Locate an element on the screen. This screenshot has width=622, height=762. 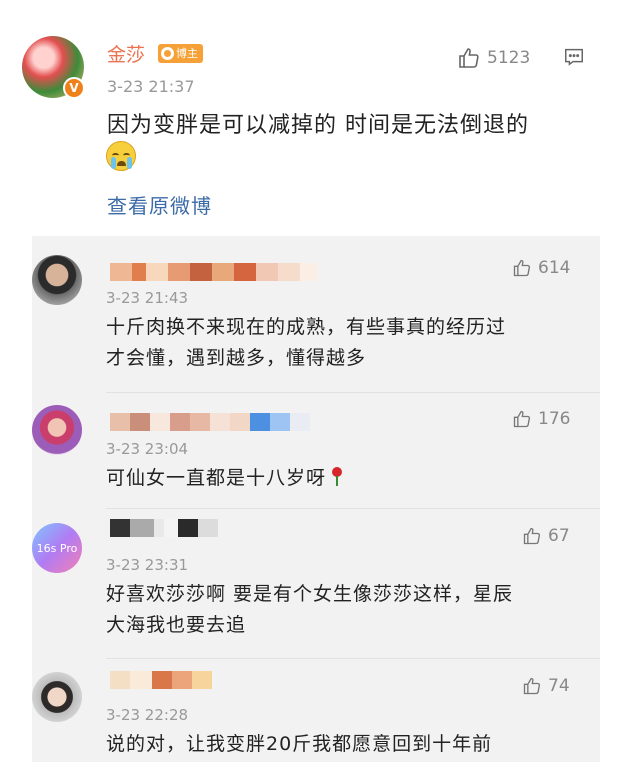
comment-like-button: 176 is located at coordinates (541, 419).